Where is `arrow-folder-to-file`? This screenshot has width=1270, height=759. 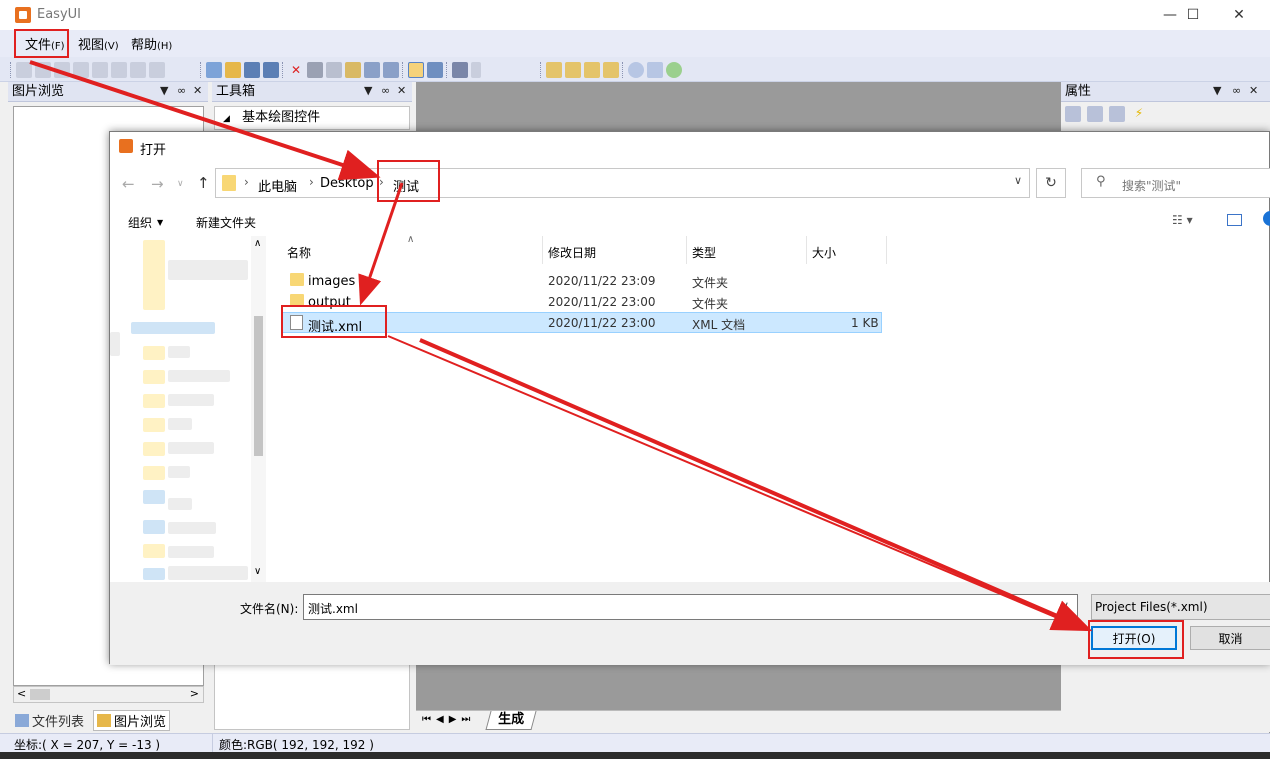 arrow-folder-to-file is located at coordinates (381, 244).